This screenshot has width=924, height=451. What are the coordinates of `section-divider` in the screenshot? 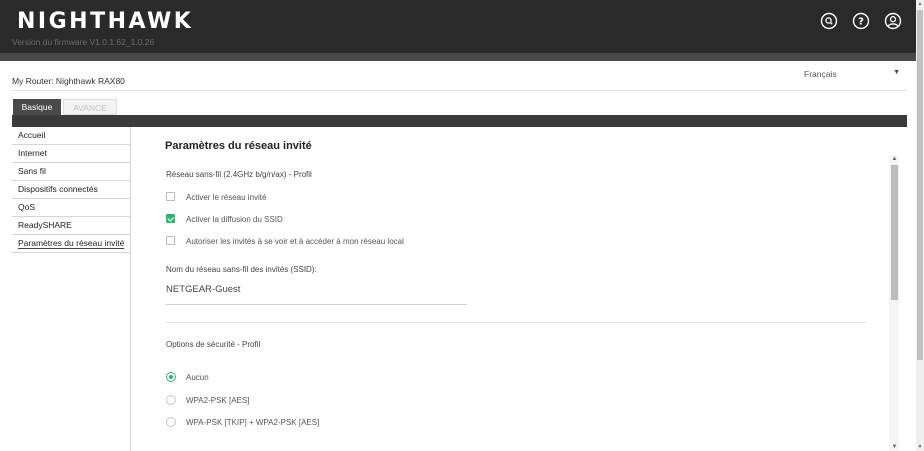 It's located at (516, 322).